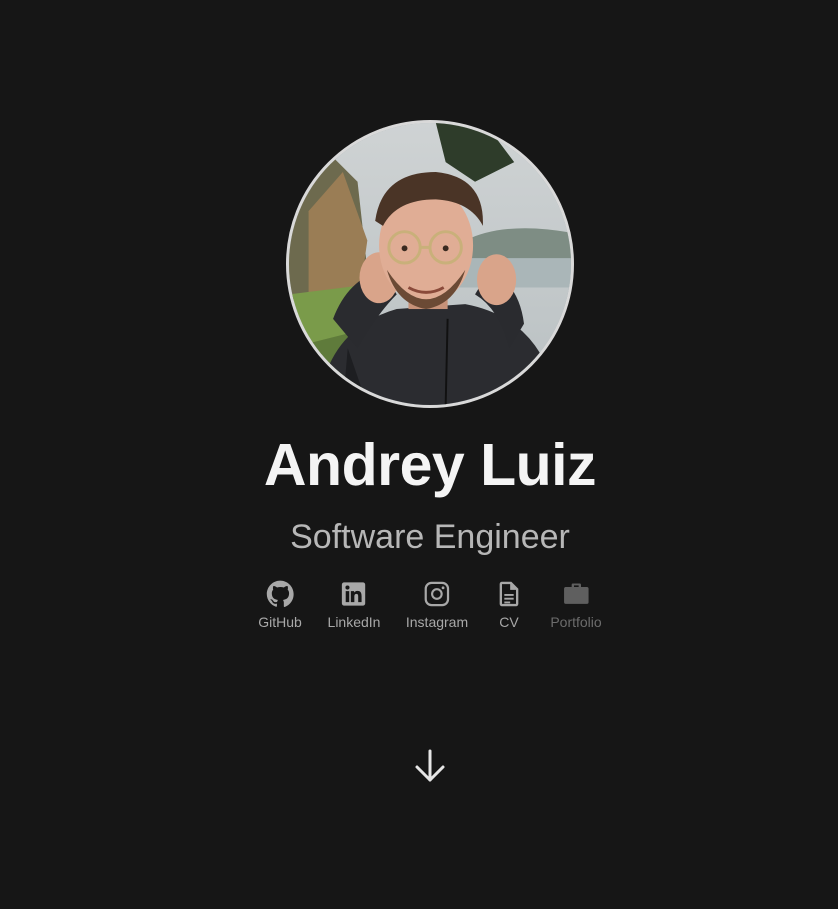 The width and height of the screenshot is (838, 909). I want to click on instagram-link: Instagram, so click(437, 605).